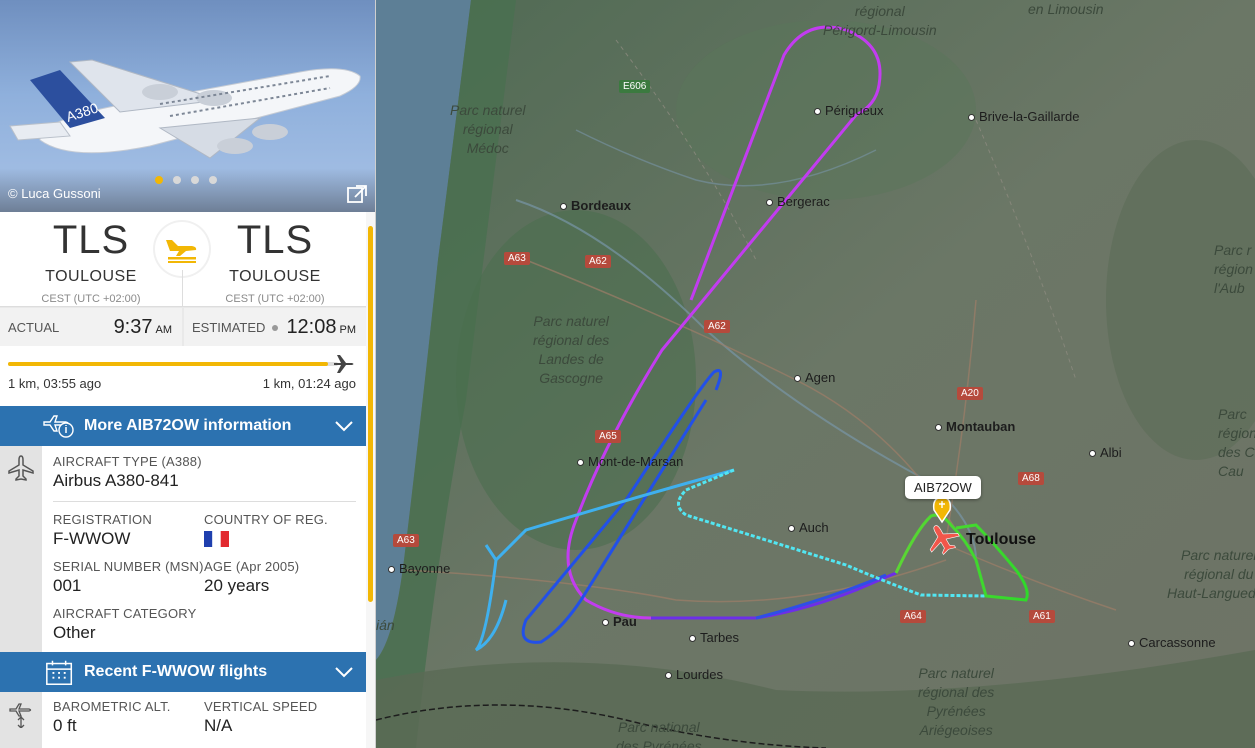 The height and width of the screenshot is (748, 1255). Describe the element at coordinates (92, 538) in the screenshot. I see `registration-value: F-WWOW` at that location.